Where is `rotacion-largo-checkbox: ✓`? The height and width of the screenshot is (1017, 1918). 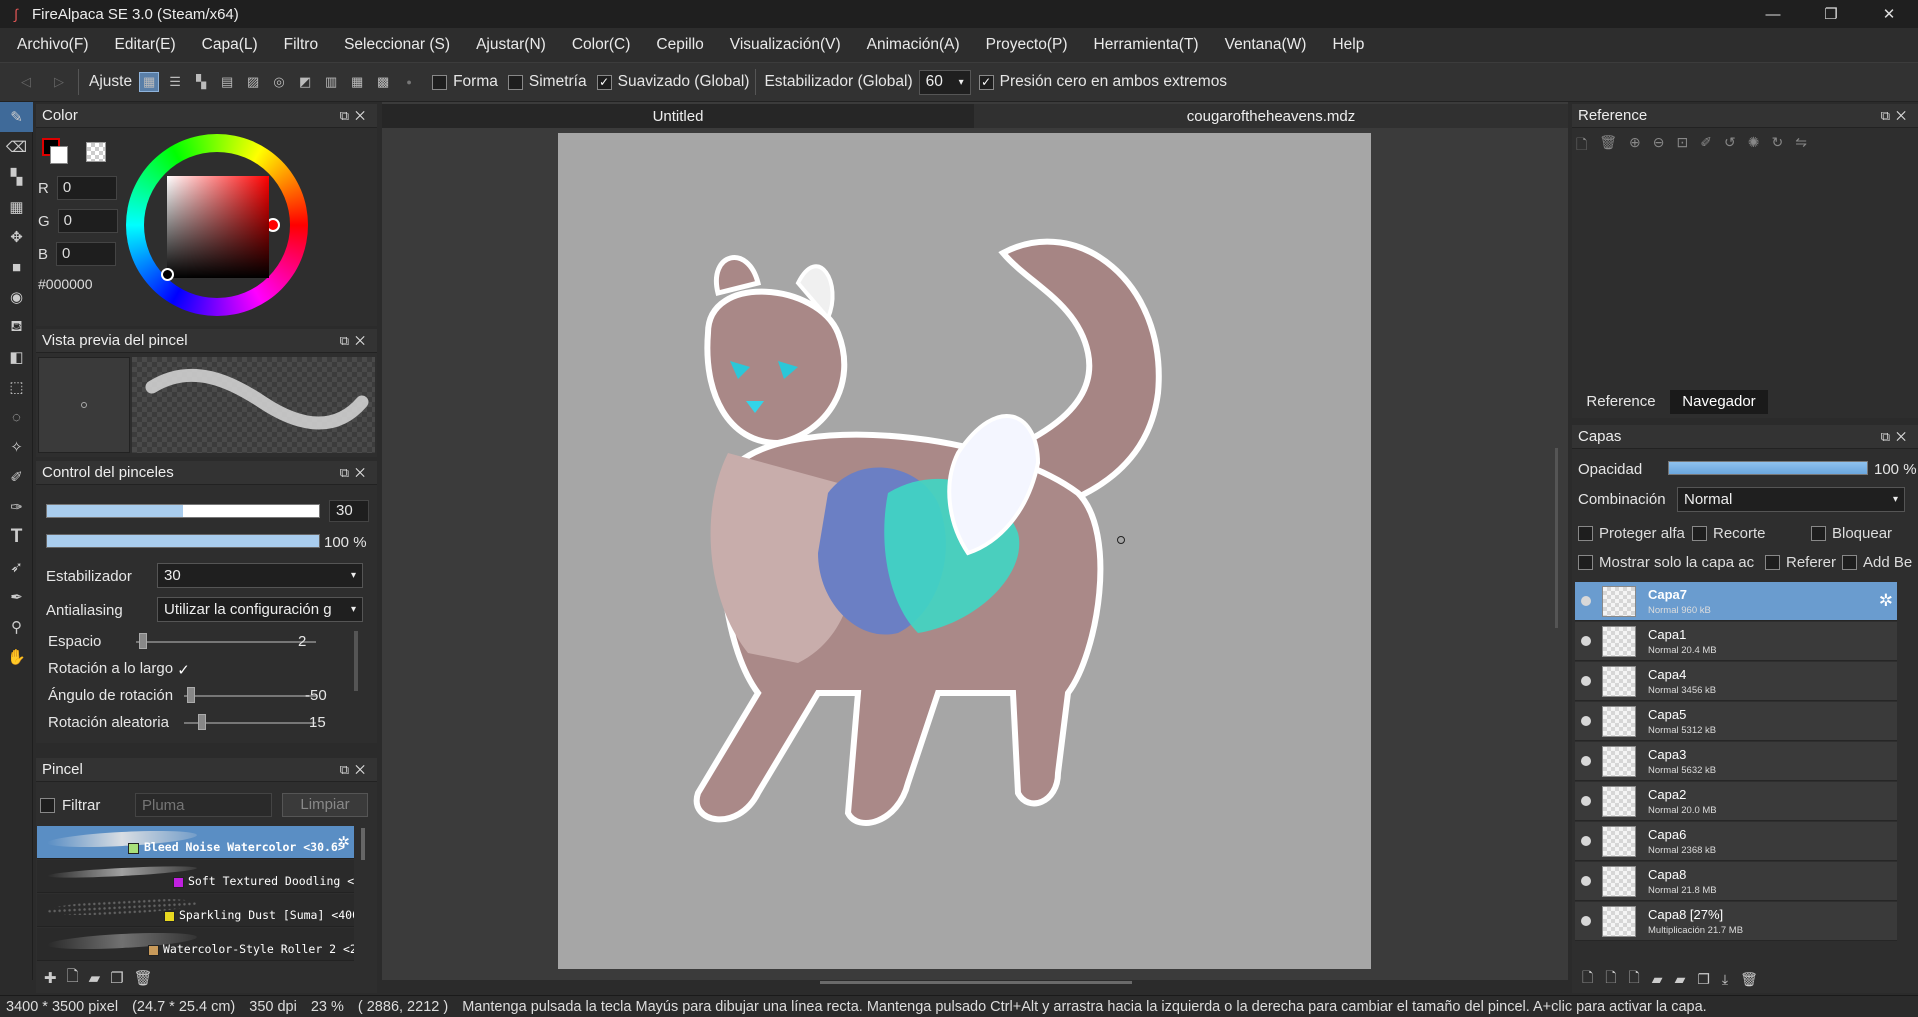
rotacion-largo-checkbox: ✓ is located at coordinates (183, 670).